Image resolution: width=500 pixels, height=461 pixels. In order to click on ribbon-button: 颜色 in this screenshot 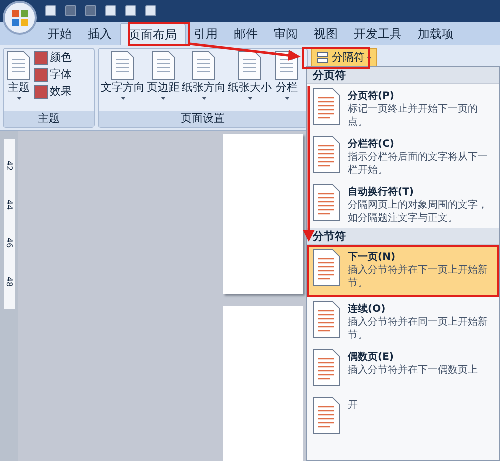, I will do `click(53, 58)`.